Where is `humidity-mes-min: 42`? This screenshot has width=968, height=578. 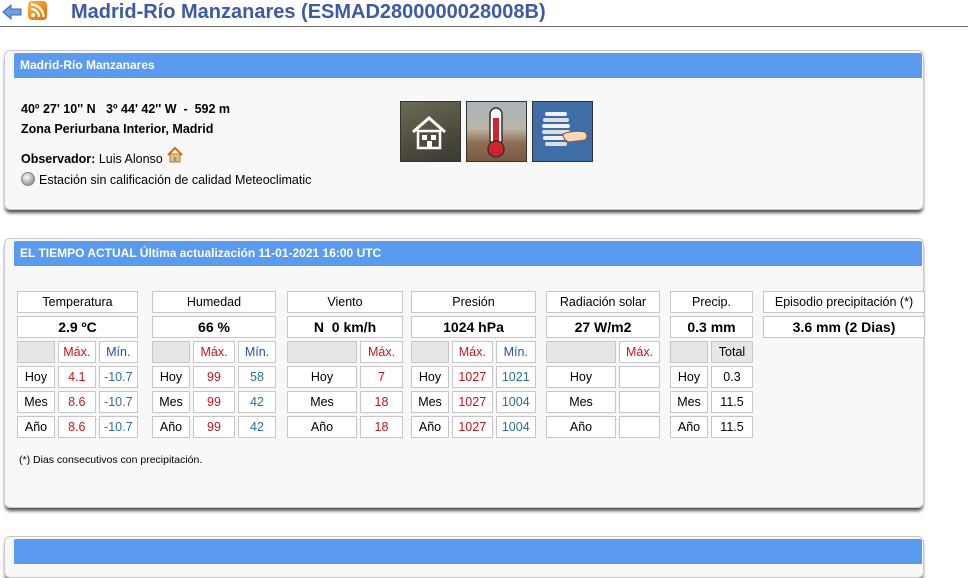
humidity-mes-min: 42 is located at coordinates (257, 402).